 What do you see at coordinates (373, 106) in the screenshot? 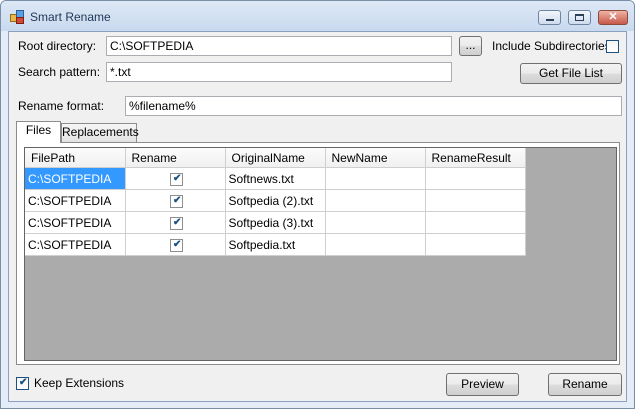
I see `rename-format-input: %filename%` at bounding box center [373, 106].